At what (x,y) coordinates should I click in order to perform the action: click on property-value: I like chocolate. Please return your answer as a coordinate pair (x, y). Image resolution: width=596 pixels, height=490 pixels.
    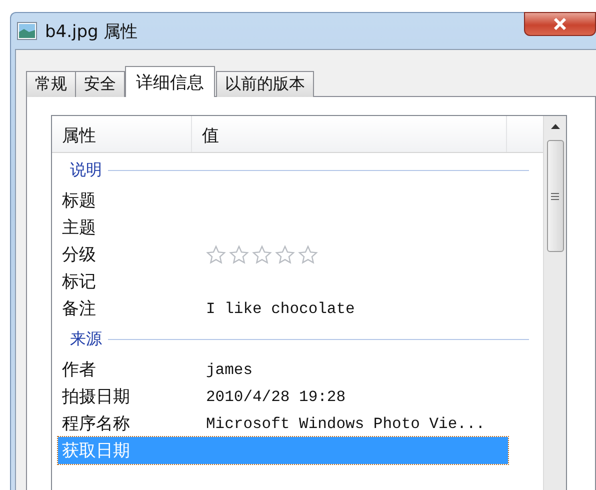
    Looking at the image, I should click on (280, 309).